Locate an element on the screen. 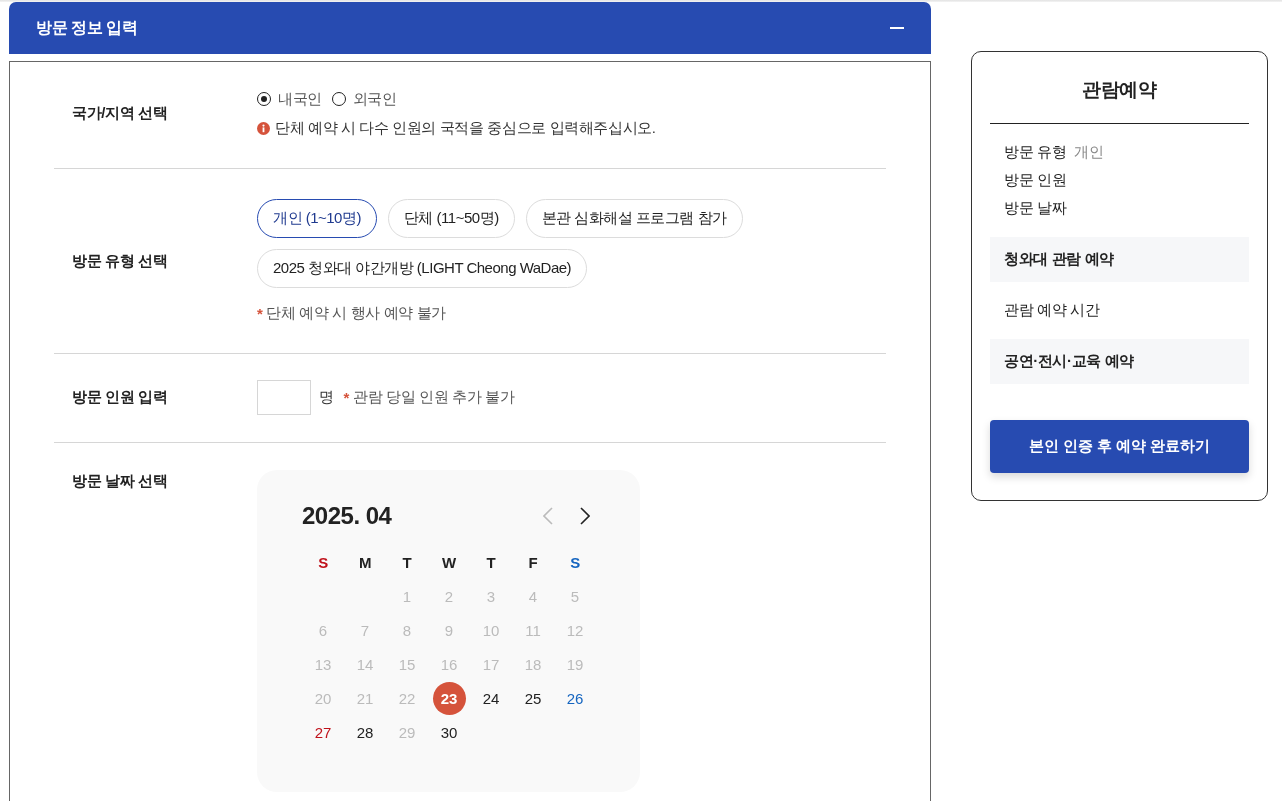 Image resolution: width=1282 pixels, height=801 pixels. chevron-right-icon is located at coordinates (585, 516).